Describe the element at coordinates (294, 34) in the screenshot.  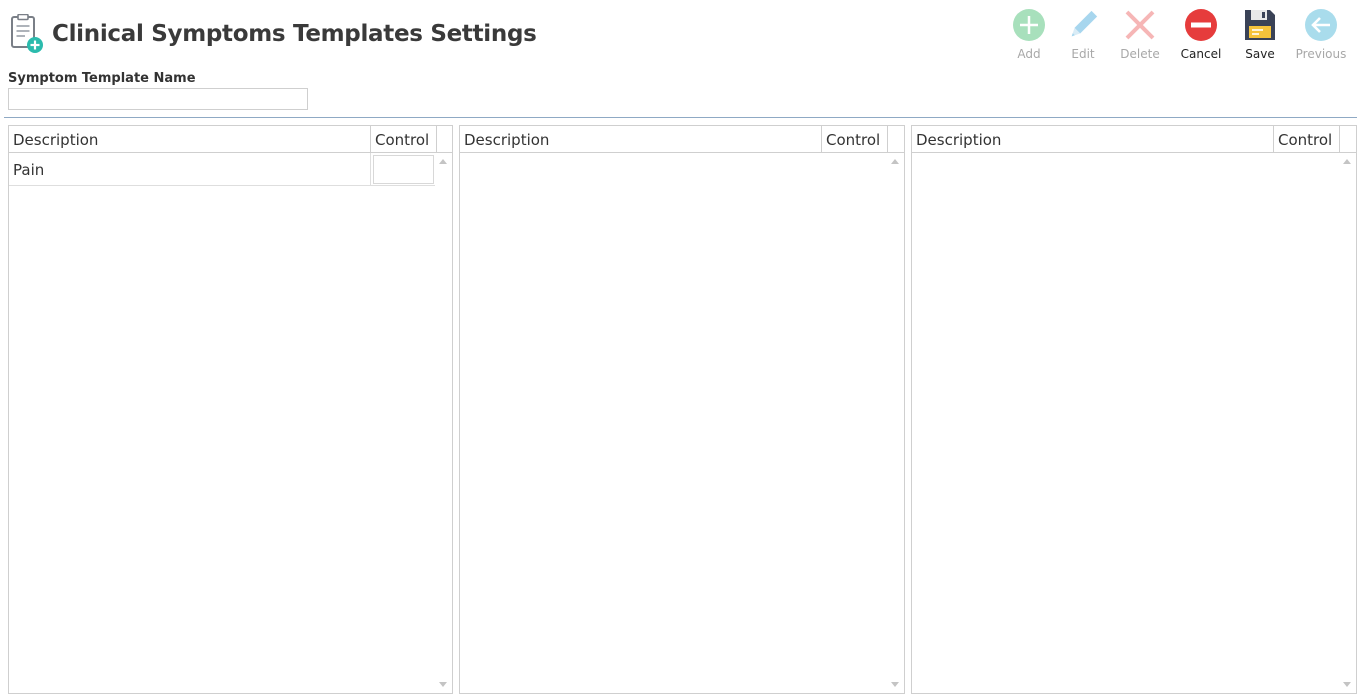
I see `page-title: Clinical Symptoms Templates Settings` at that location.